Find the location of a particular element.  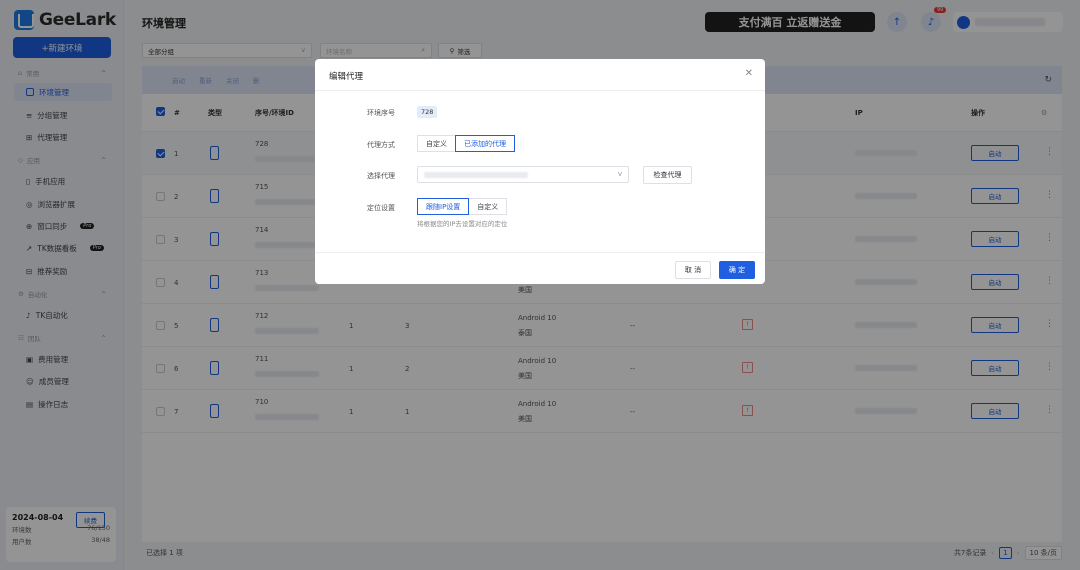

select-proxy-label: 选择代理 is located at coordinates (381, 176).